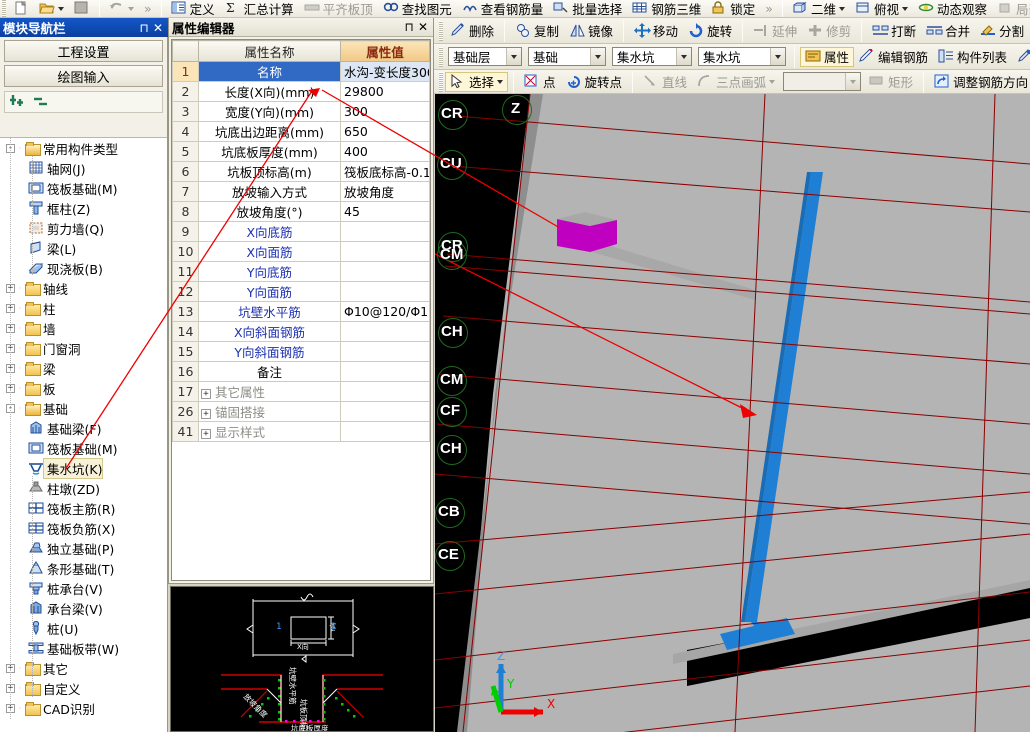  I want to click on tree-item-22: 桩承台(V), so click(83, 588).